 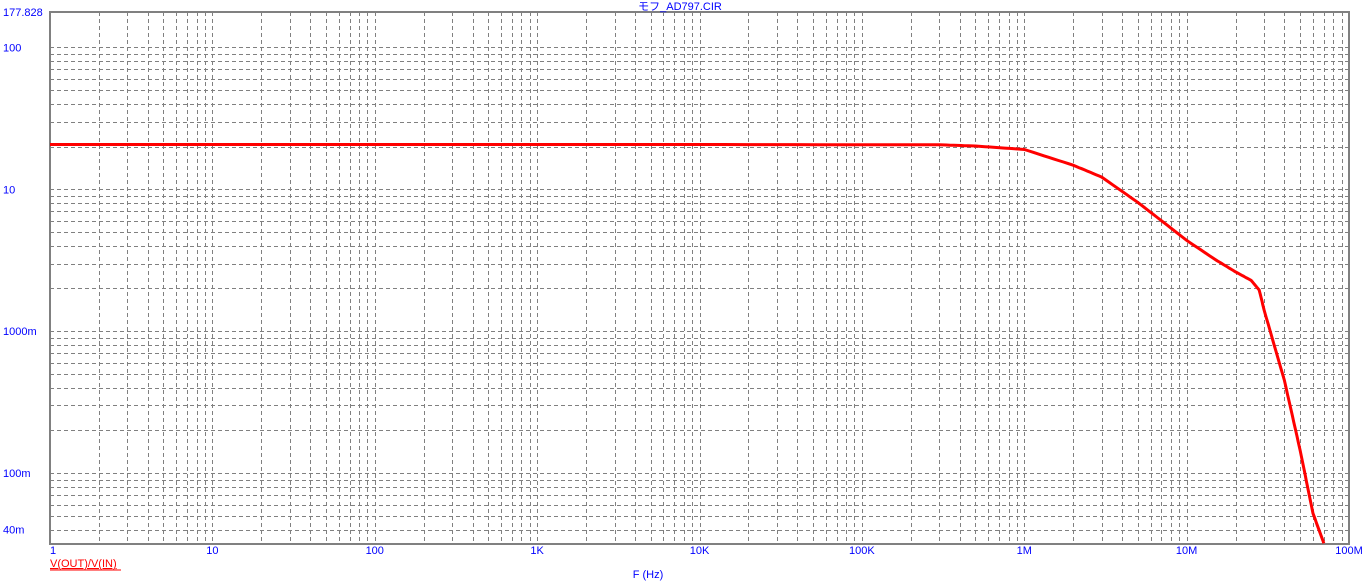 What do you see at coordinates (648, 575) in the screenshot?
I see `x-axis-label: F (Hz)` at bounding box center [648, 575].